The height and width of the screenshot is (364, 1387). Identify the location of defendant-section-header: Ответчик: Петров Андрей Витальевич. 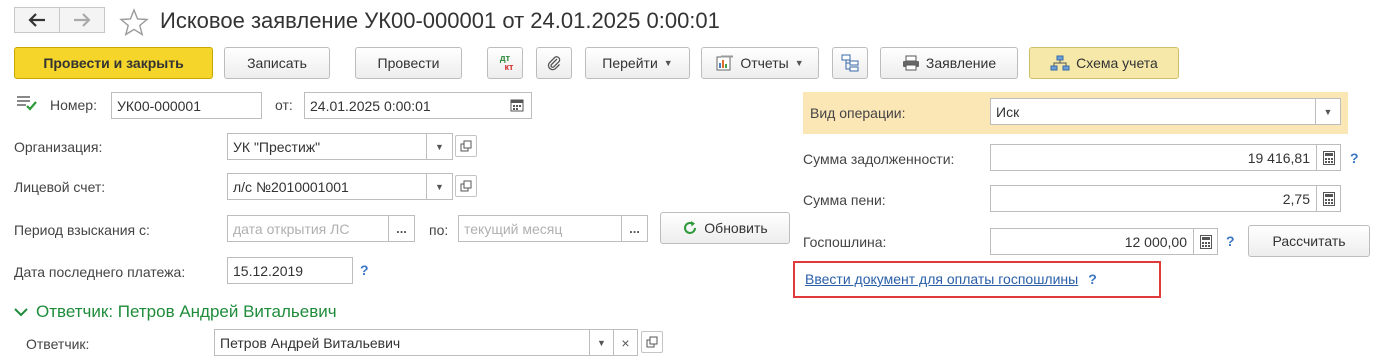
(175, 312).